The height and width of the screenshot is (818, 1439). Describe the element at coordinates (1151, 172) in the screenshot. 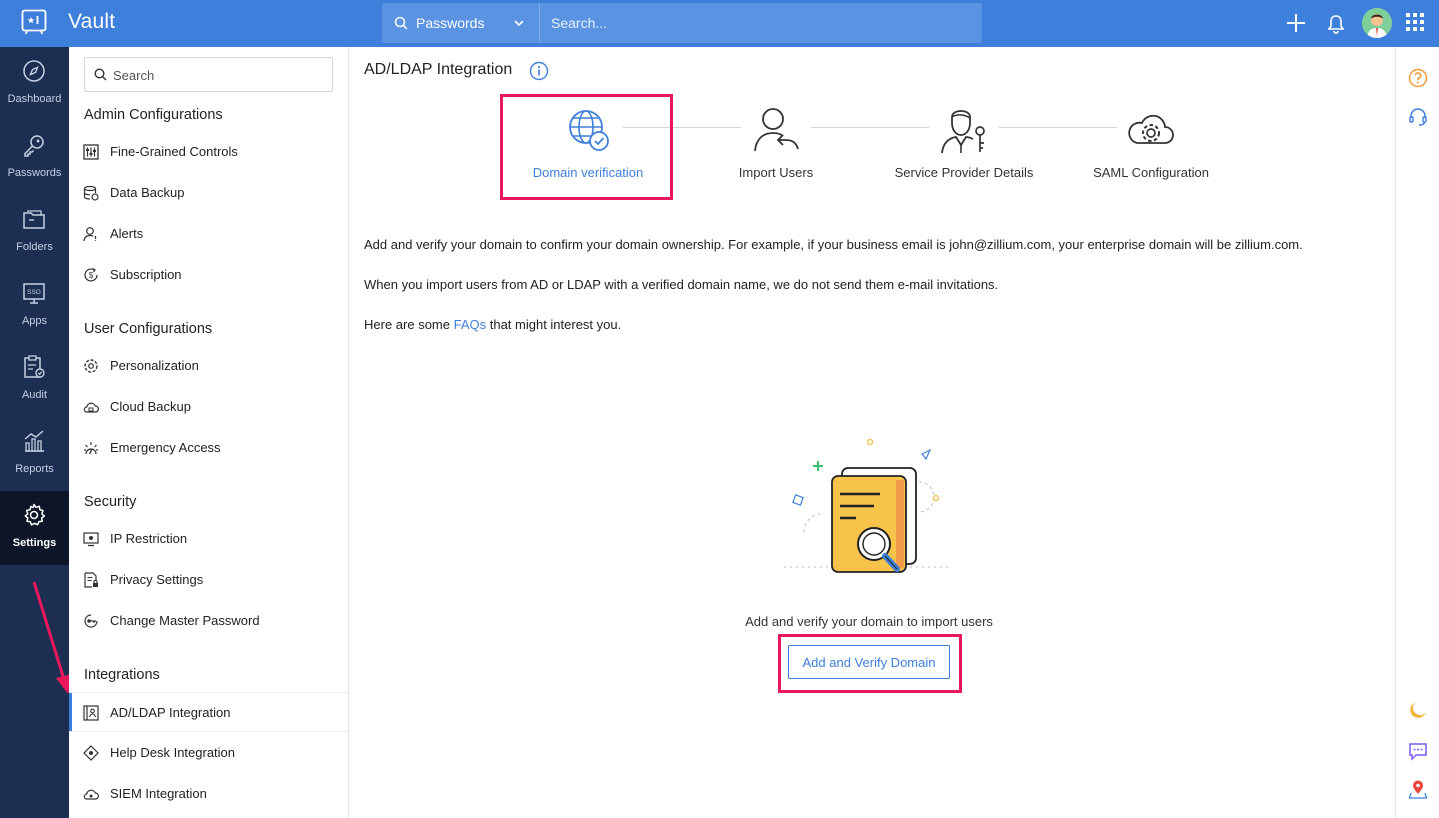

I see `step-label: SAML Configuration` at that location.